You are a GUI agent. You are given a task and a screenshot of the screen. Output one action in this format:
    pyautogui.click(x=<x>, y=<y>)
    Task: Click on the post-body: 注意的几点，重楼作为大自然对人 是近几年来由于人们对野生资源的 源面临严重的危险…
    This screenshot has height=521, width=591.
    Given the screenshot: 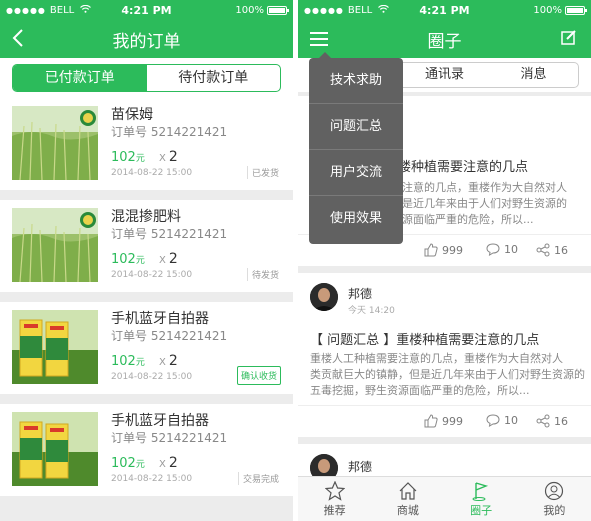 What is the action you would take?
    pyautogui.click(x=484, y=203)
    